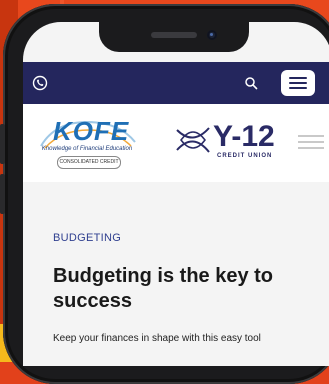 The height and width of the screenshot is (384, 329). Describe the element at coordinates (87, 149) in the screenshot. I see `kofe-tagline: Knowledge of Financial Education` at that location.